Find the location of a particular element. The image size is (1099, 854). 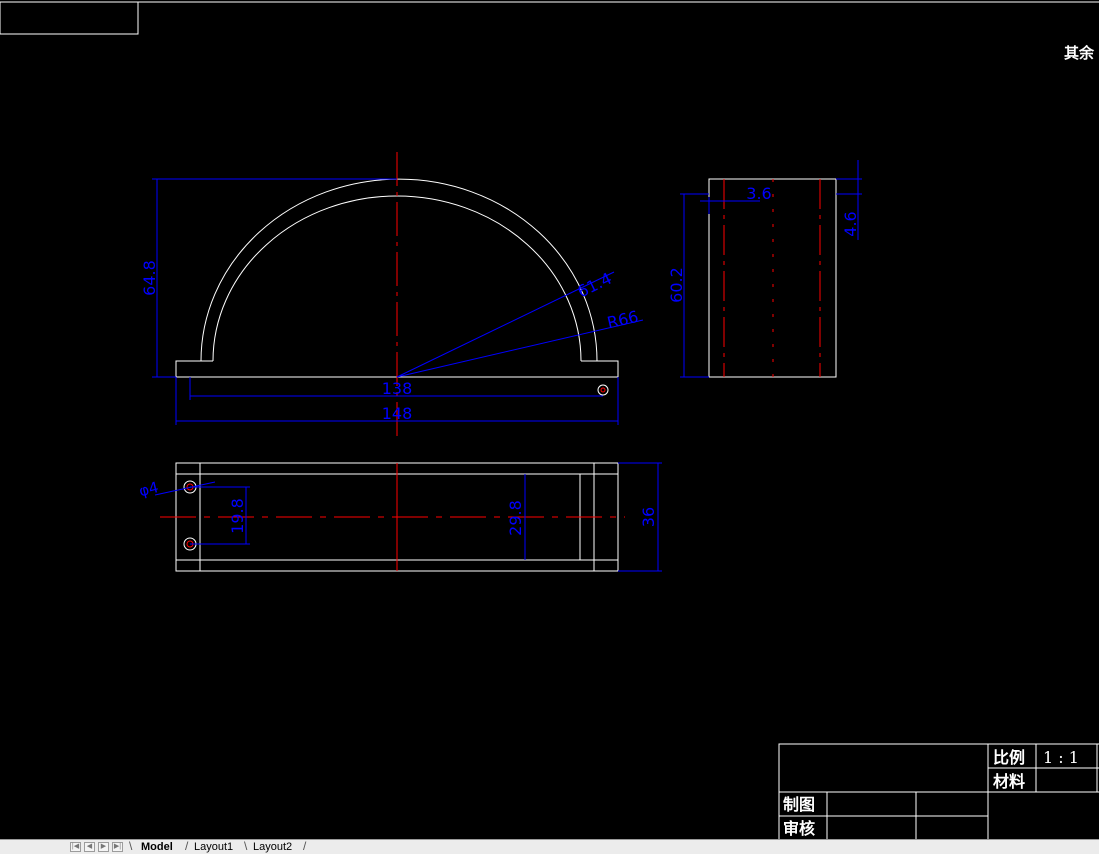

scale-value: 1 is located at coordinates (1061, 757).